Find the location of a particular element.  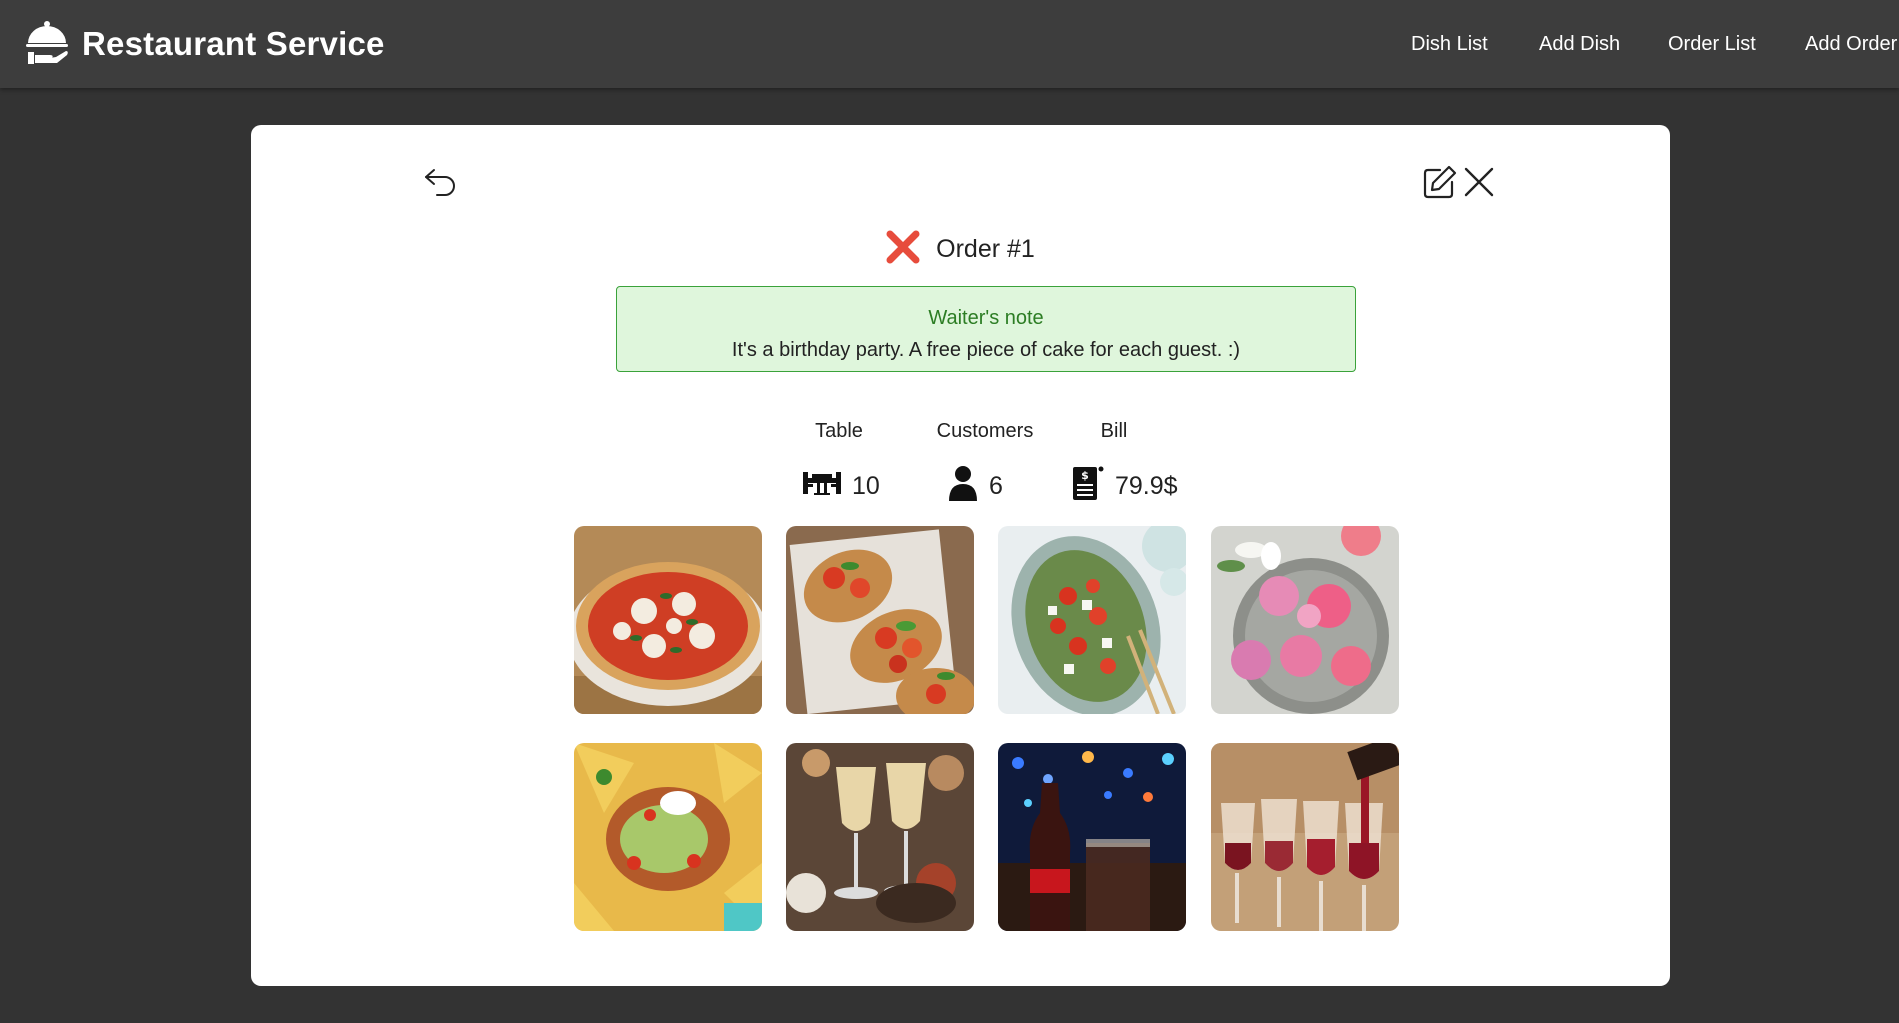

dish-image-champagne is located at coordinates (880, 837).